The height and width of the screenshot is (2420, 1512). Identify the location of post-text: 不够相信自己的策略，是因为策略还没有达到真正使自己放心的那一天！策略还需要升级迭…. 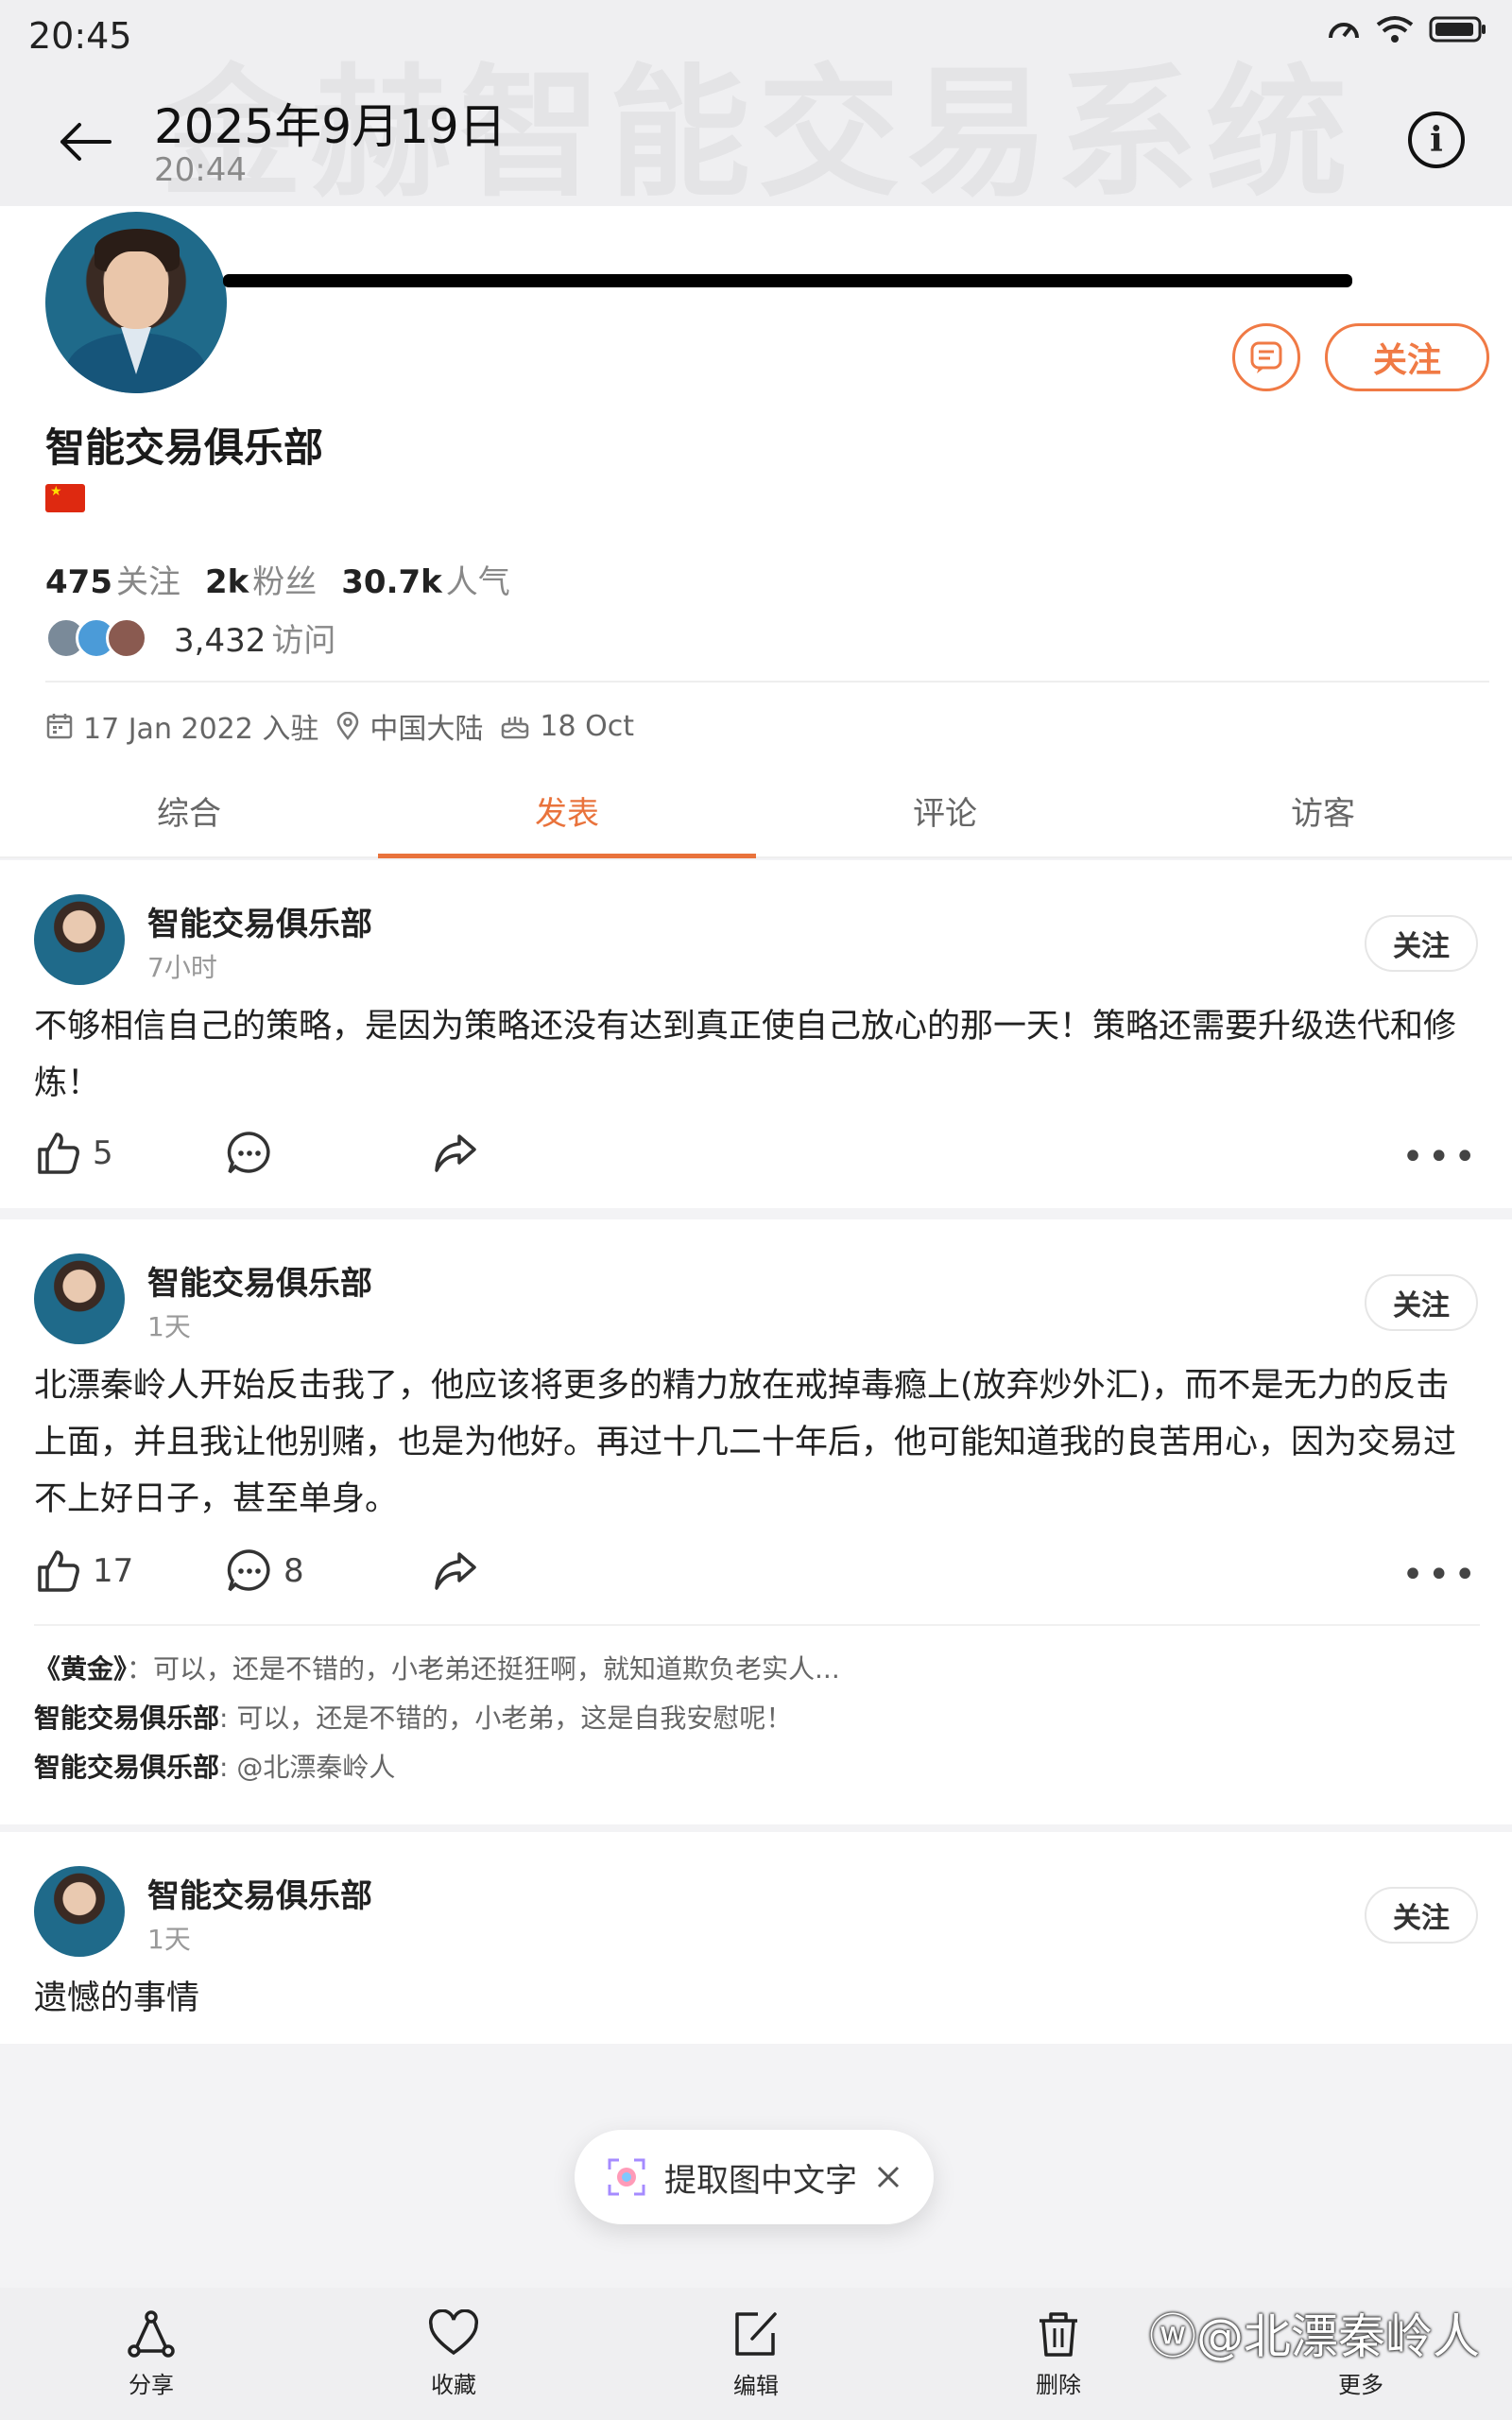
(745, 1055).